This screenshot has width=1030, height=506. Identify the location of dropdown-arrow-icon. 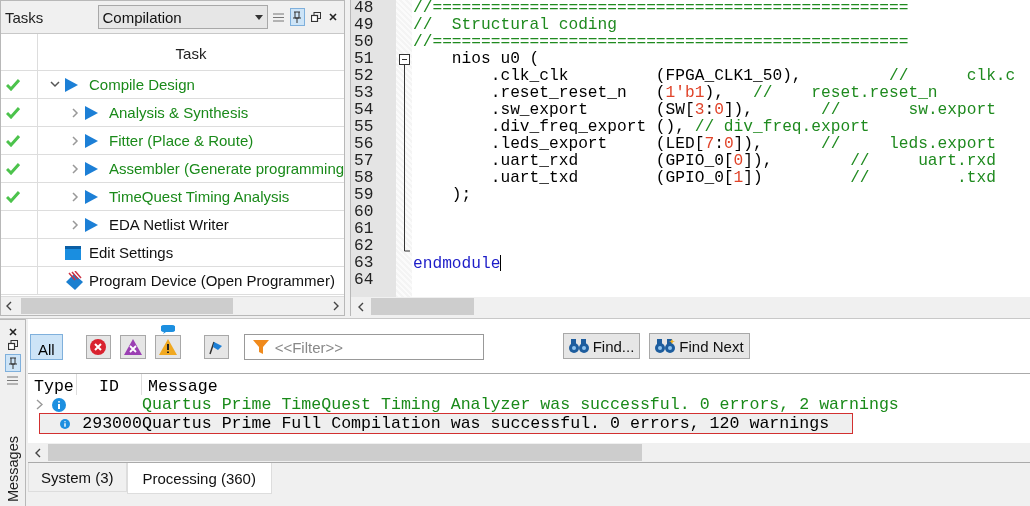
(259, 17).